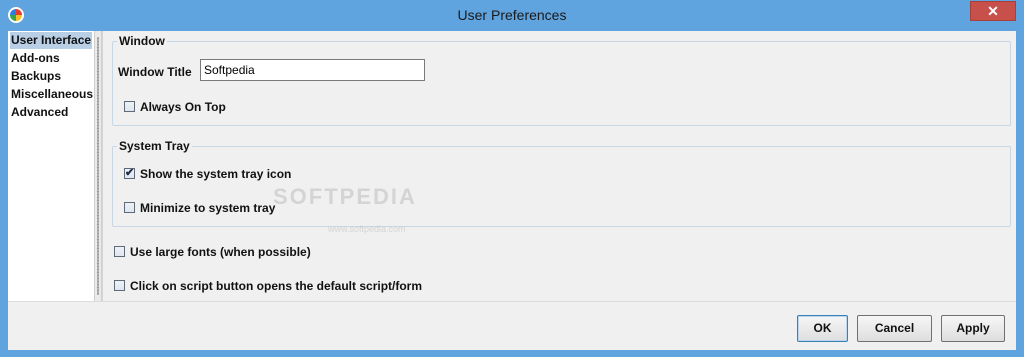  Describe the element at coordinates (367, 229) in the screenshot. I see `softpedia-watermark-url: www.softpedia.com` at that location.